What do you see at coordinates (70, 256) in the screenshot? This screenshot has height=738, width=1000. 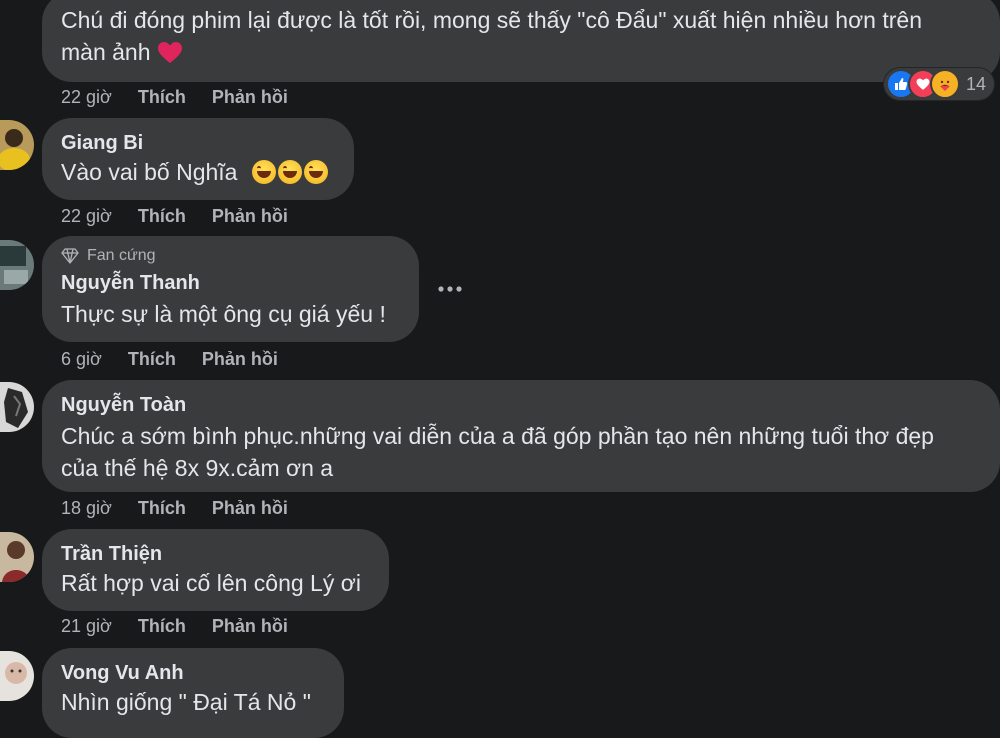 I see `diamond-icon` at bounding box center [70, 256].